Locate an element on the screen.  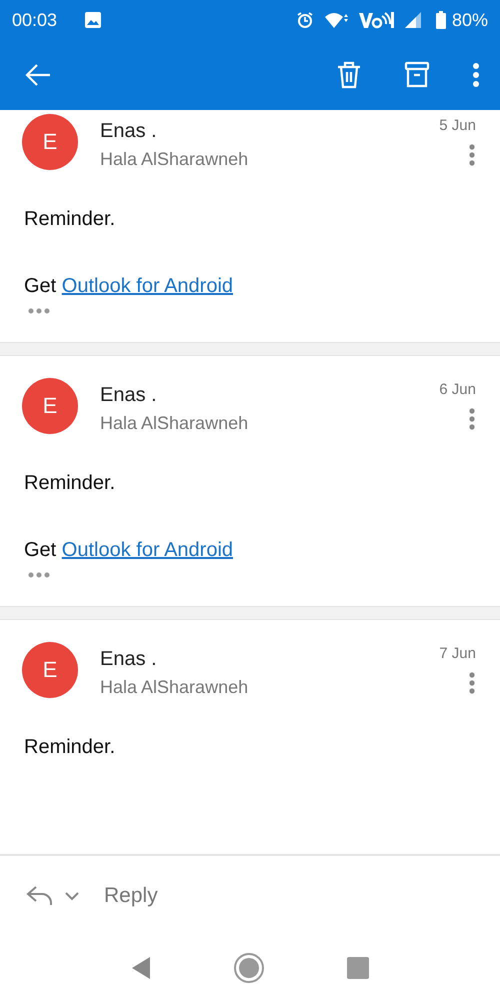
delete-button is located at coordinates (349, 75).